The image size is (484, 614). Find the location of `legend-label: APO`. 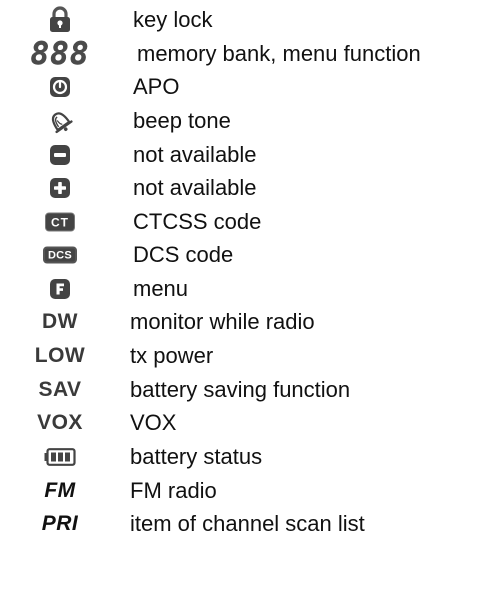

legend-label: APO is located at coordinates (156, 86).